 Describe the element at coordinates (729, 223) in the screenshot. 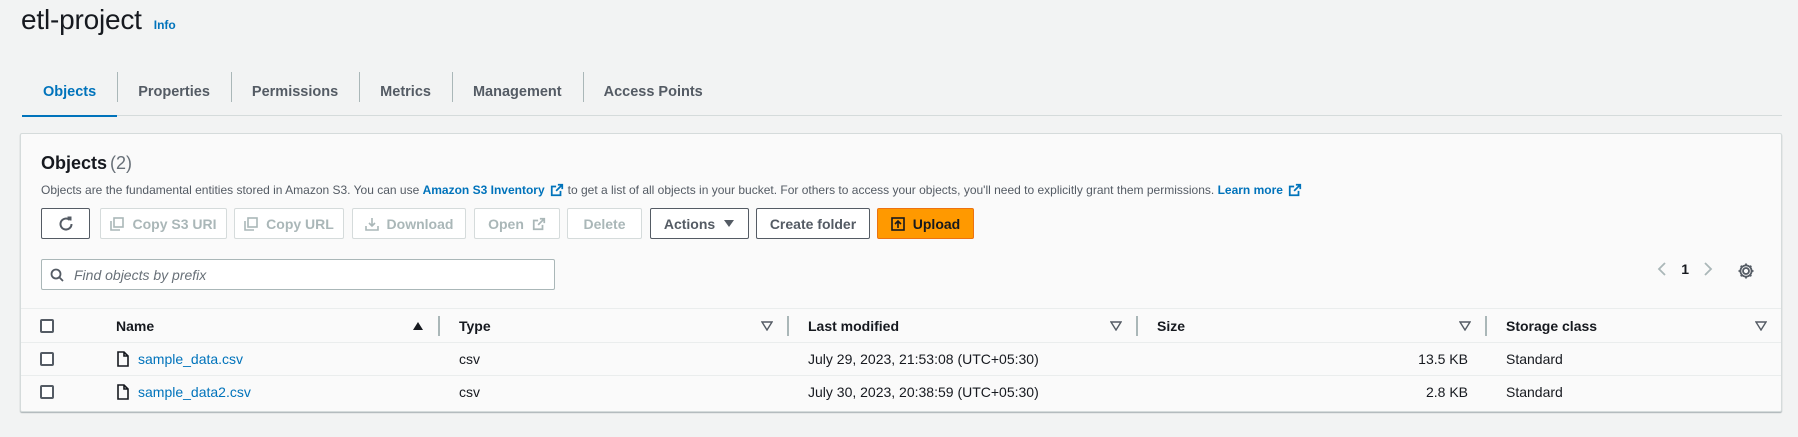

I see `caret-down-icon` at that location.